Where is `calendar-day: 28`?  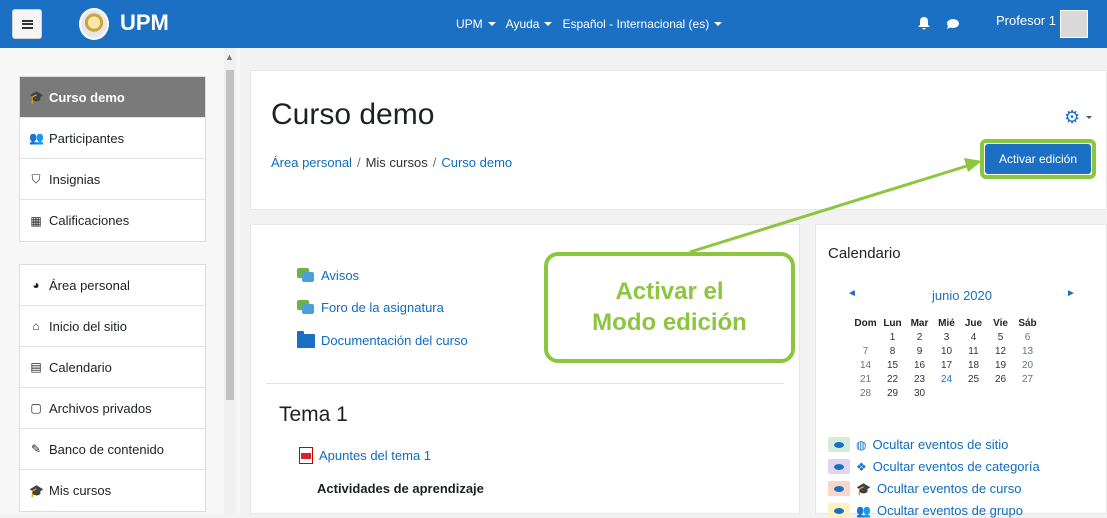 calendar-day: 28 is located at coordinates (865, 393).